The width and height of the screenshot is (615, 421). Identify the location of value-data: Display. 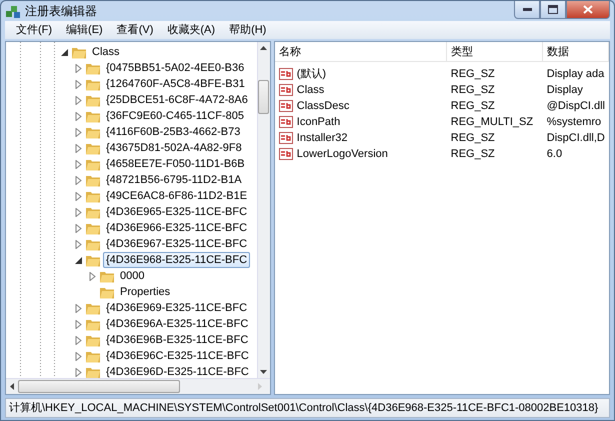
(565, 90).